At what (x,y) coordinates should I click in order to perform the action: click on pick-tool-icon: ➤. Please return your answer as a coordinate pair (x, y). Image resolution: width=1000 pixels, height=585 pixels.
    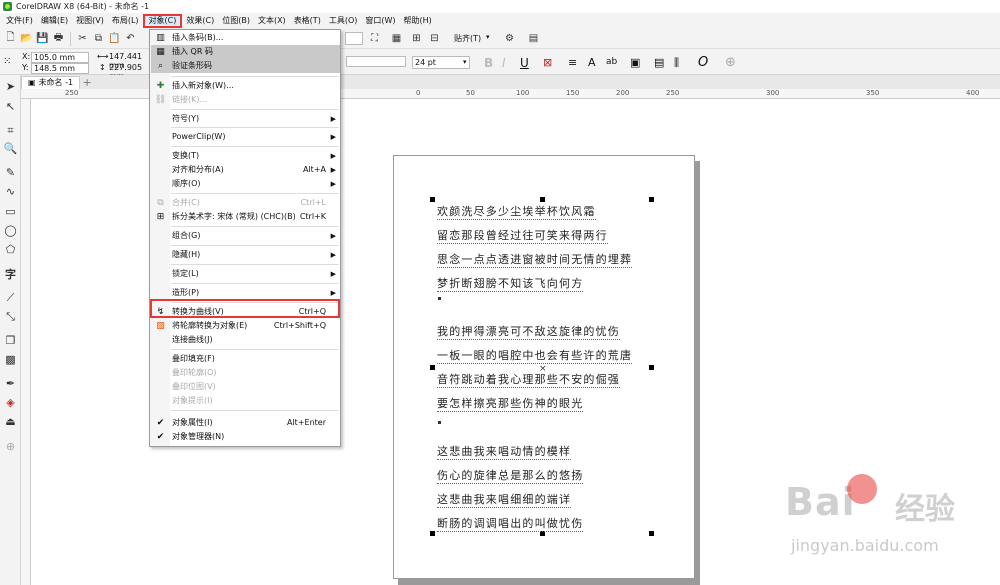
    Looking at the image, I should click on (10, 86).